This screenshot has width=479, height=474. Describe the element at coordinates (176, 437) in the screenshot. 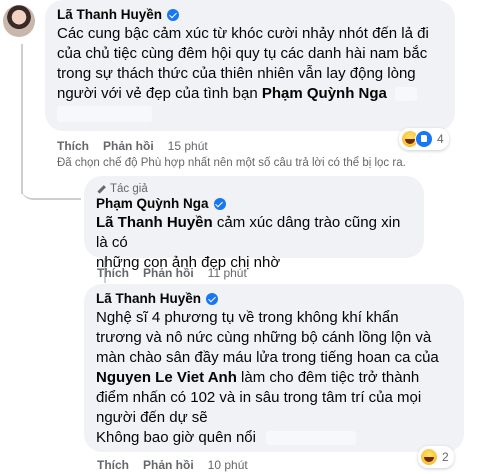

I see `comment-text-span: Không bao giờ quên nổi` at that location.